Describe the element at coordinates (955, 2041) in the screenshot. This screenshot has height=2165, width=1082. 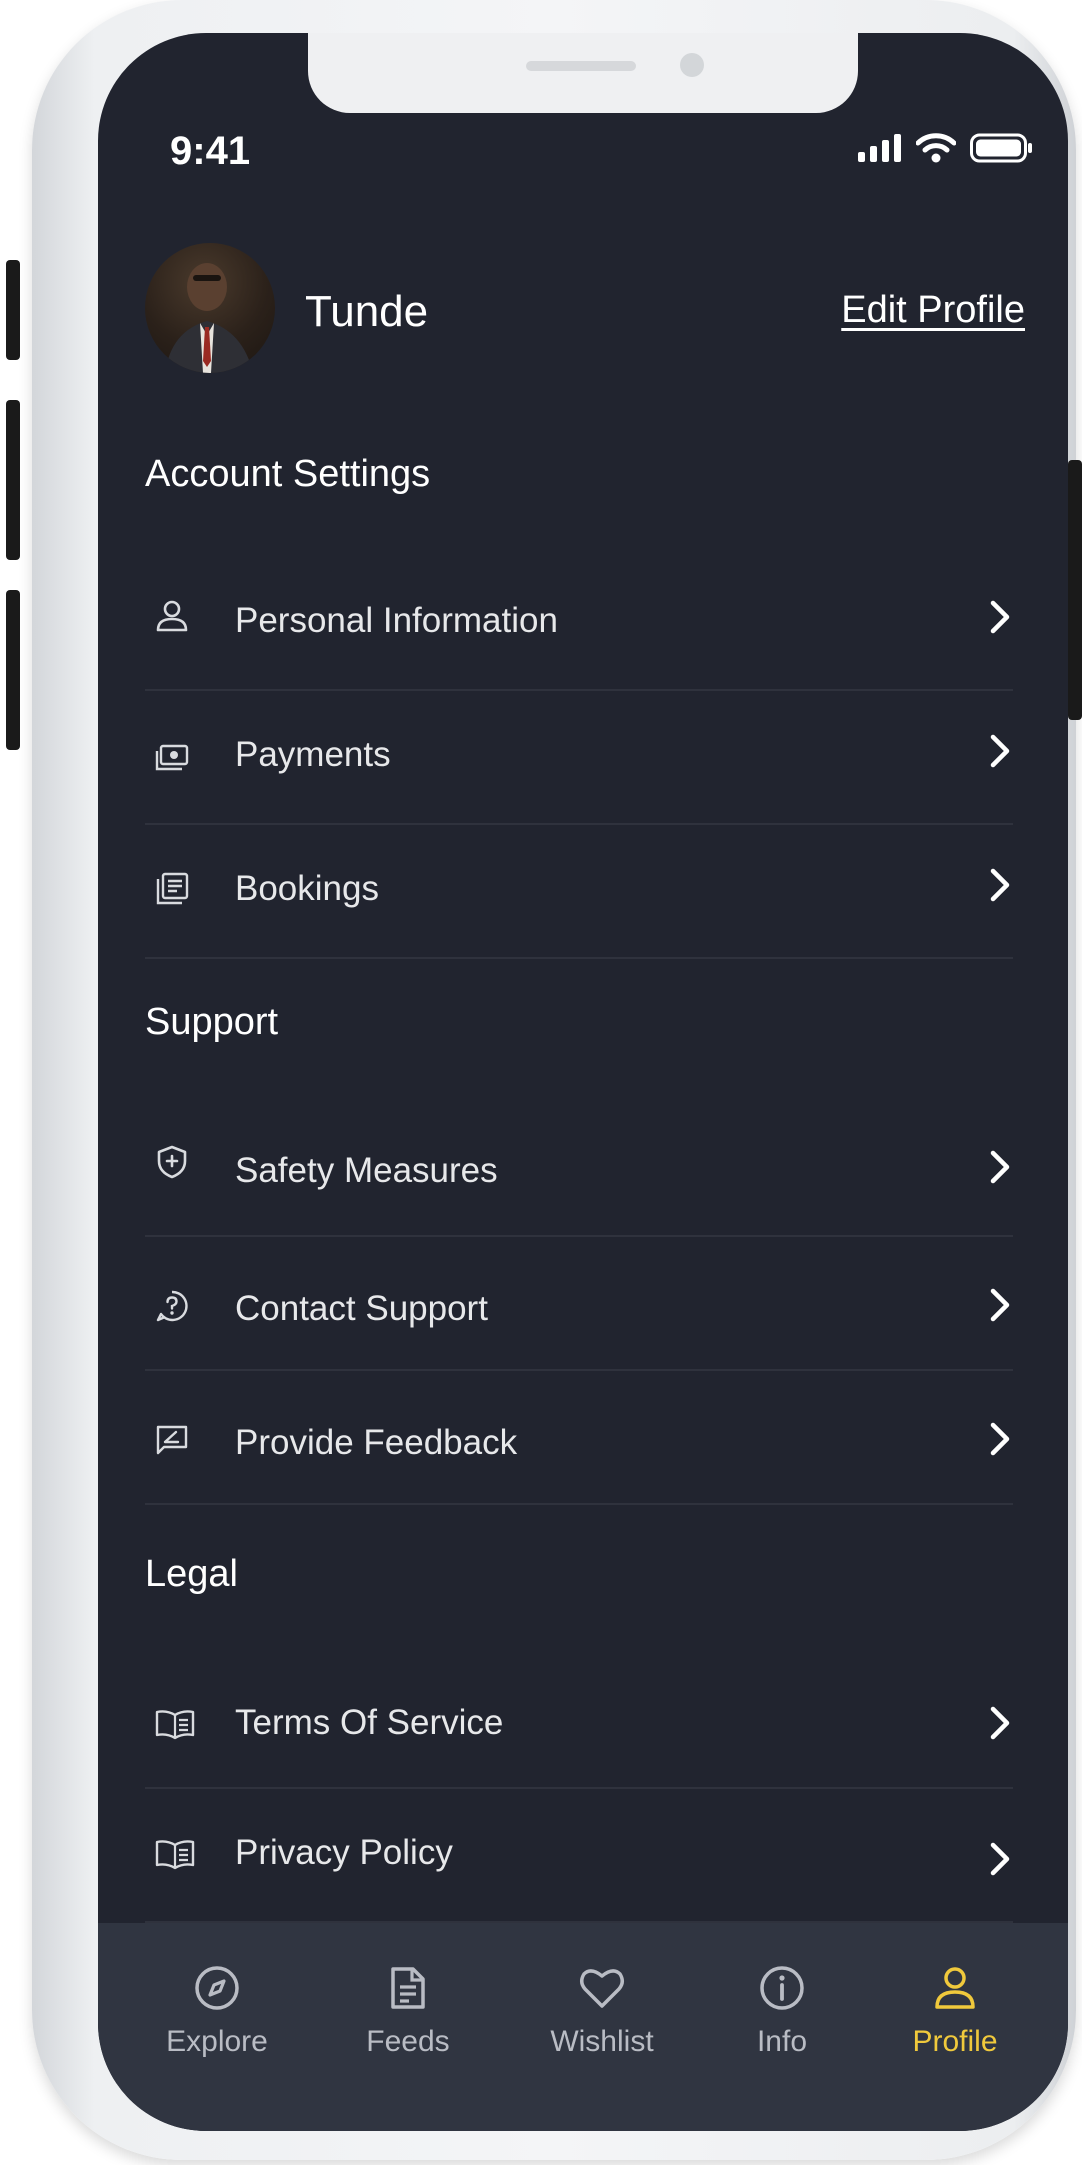
I see `tab-label: Profile` at that location.